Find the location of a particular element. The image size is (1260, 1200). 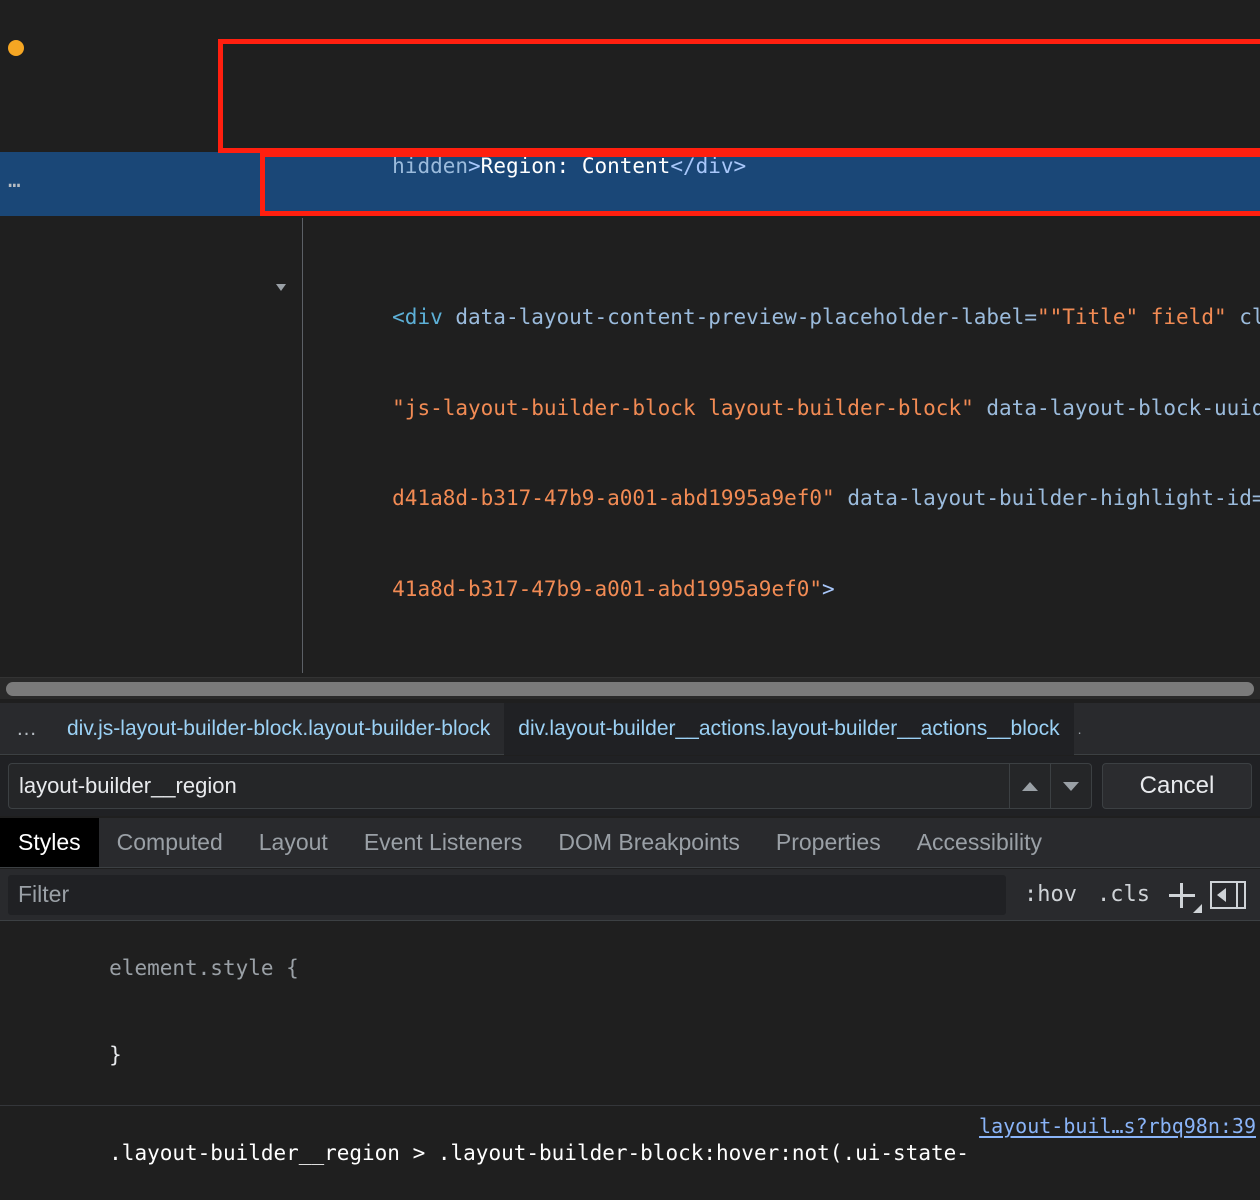

stylesheet-source-link: layout-buil…s?rbq98n:39 is located at coordinates (1117, 1126).